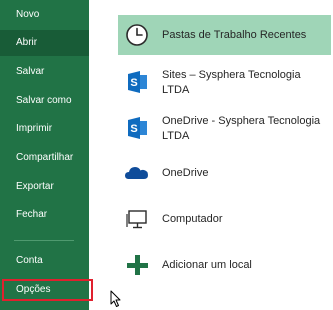  What do you see at coordinates (44, 101) in the screenshot?
I see `nav-item-salvar-como: Salvar como` at bounding box center [44, 101].